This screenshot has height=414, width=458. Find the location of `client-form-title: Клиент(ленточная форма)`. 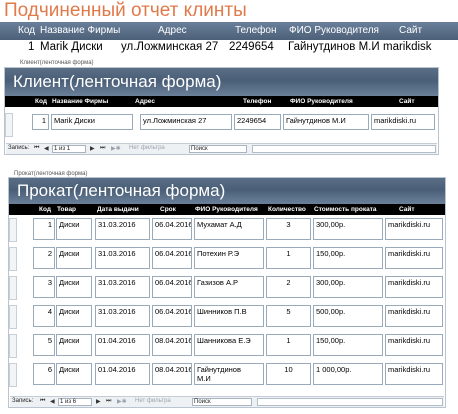

client-form-title: Клиент(ленточная форма) is located at coordinates (117, 81).